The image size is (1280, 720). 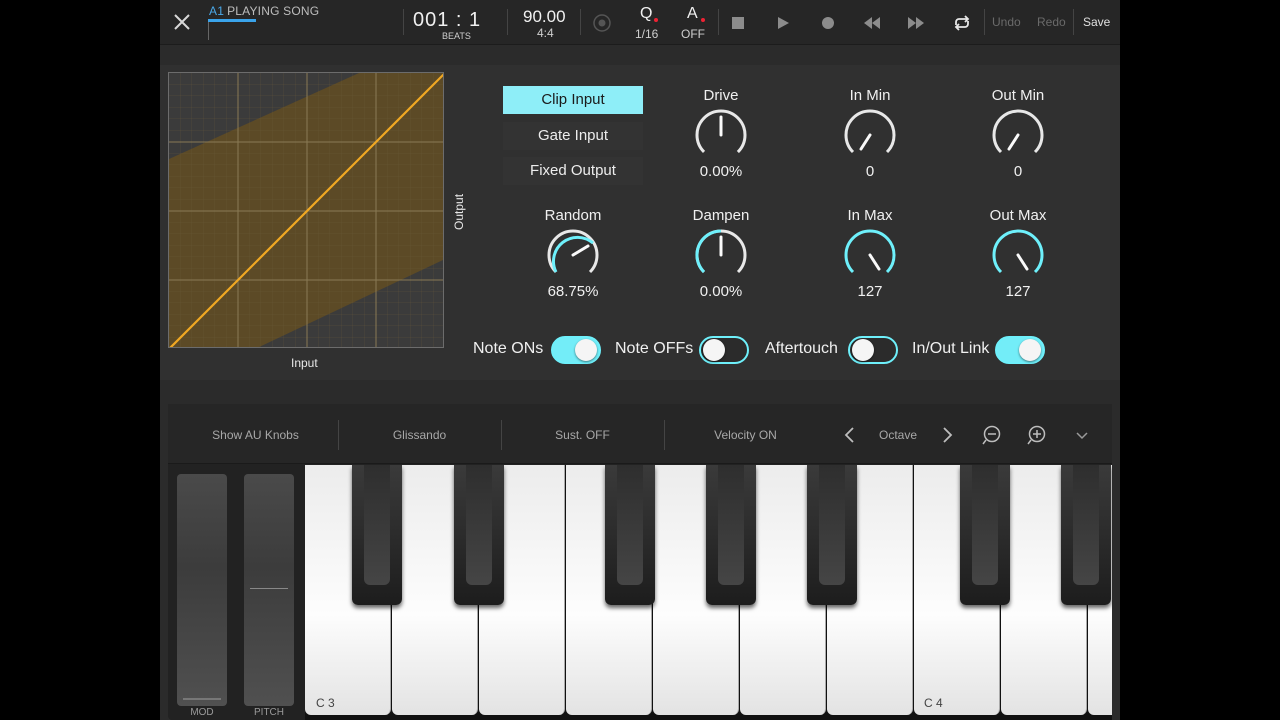 I want to click on mode-clip-input: Clip Input, so click(x=573, y=100).